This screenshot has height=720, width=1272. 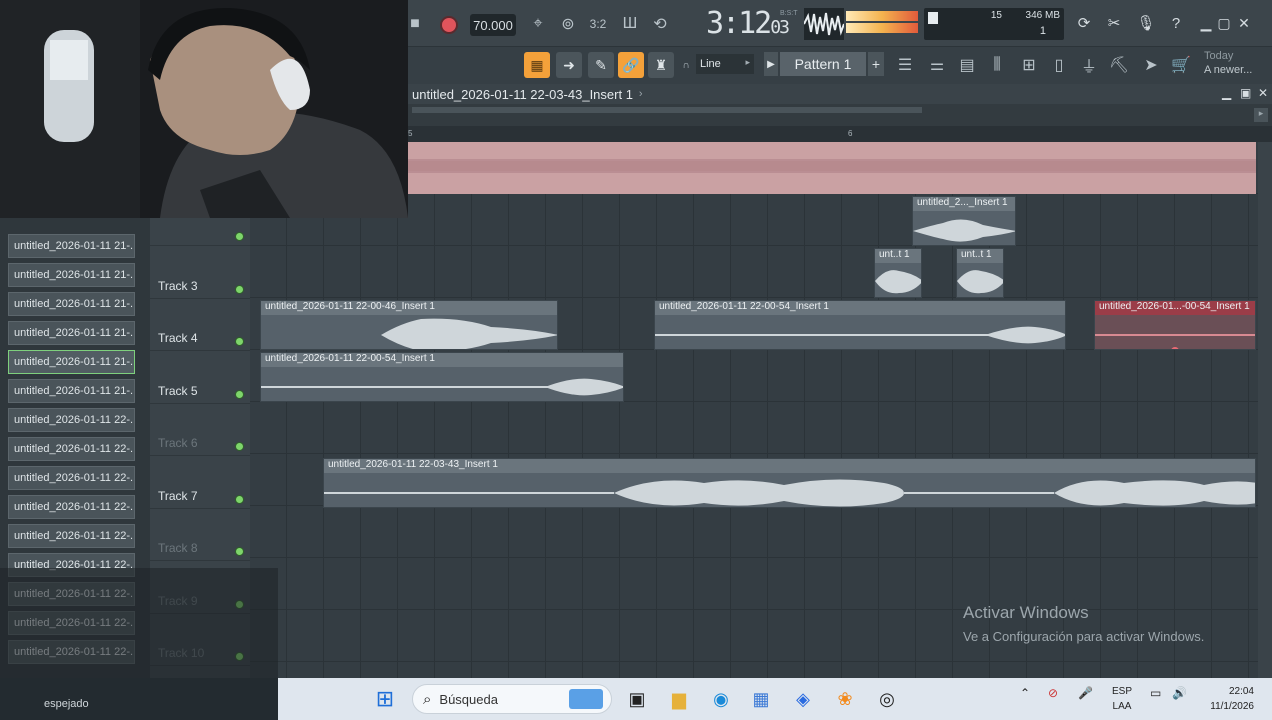 I want to click on snap-select: Line ▸, so click(x=725, y=64).